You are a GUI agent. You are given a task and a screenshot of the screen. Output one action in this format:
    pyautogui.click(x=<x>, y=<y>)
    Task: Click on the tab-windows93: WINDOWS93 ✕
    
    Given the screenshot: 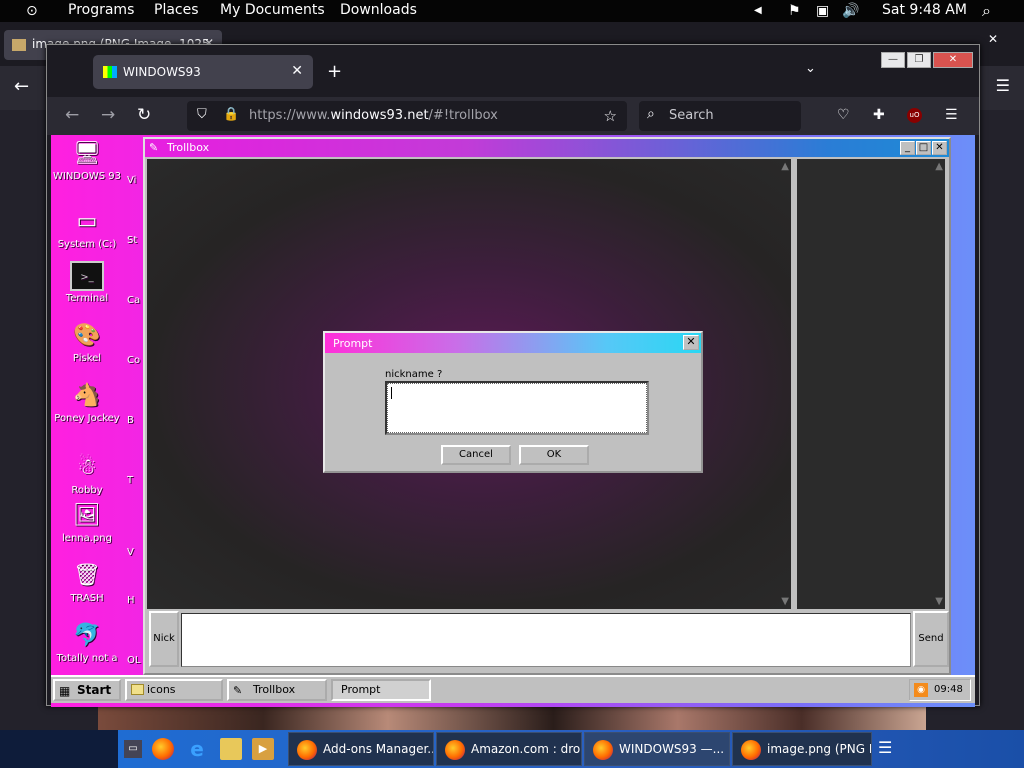 What is the action you would take?
    pyautogui.click(x=203, y=72)
    